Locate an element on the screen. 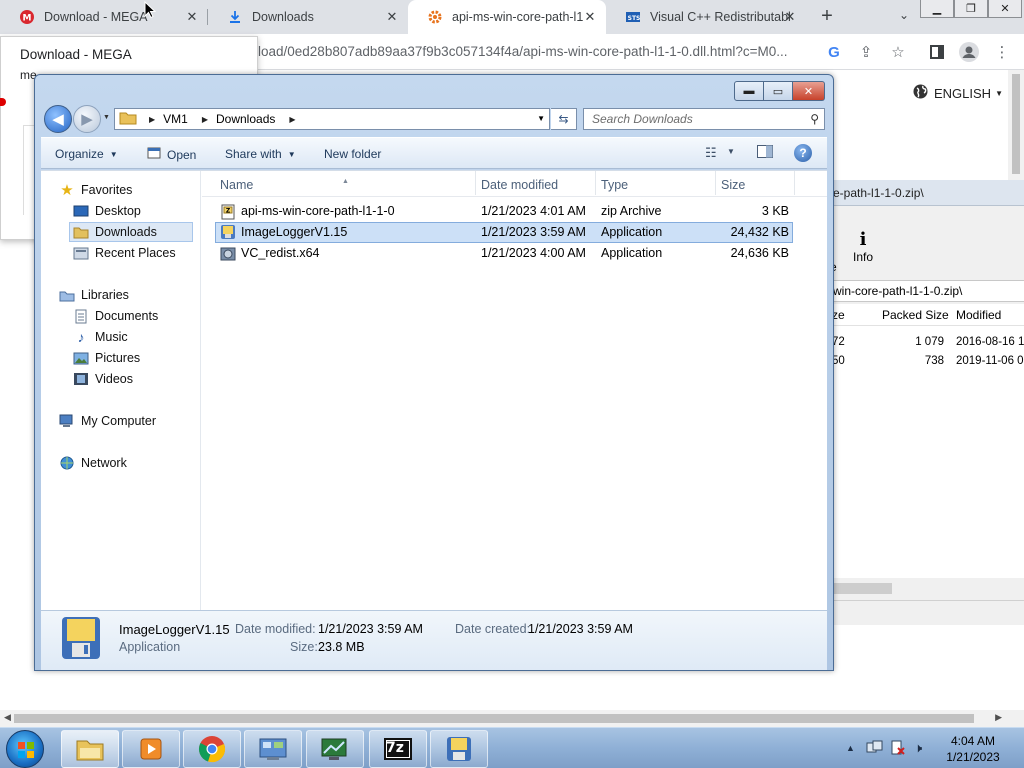  sevenzip-path-field: win-core-path-l1-1-0.zip\ is located at coordinates (927, 291).